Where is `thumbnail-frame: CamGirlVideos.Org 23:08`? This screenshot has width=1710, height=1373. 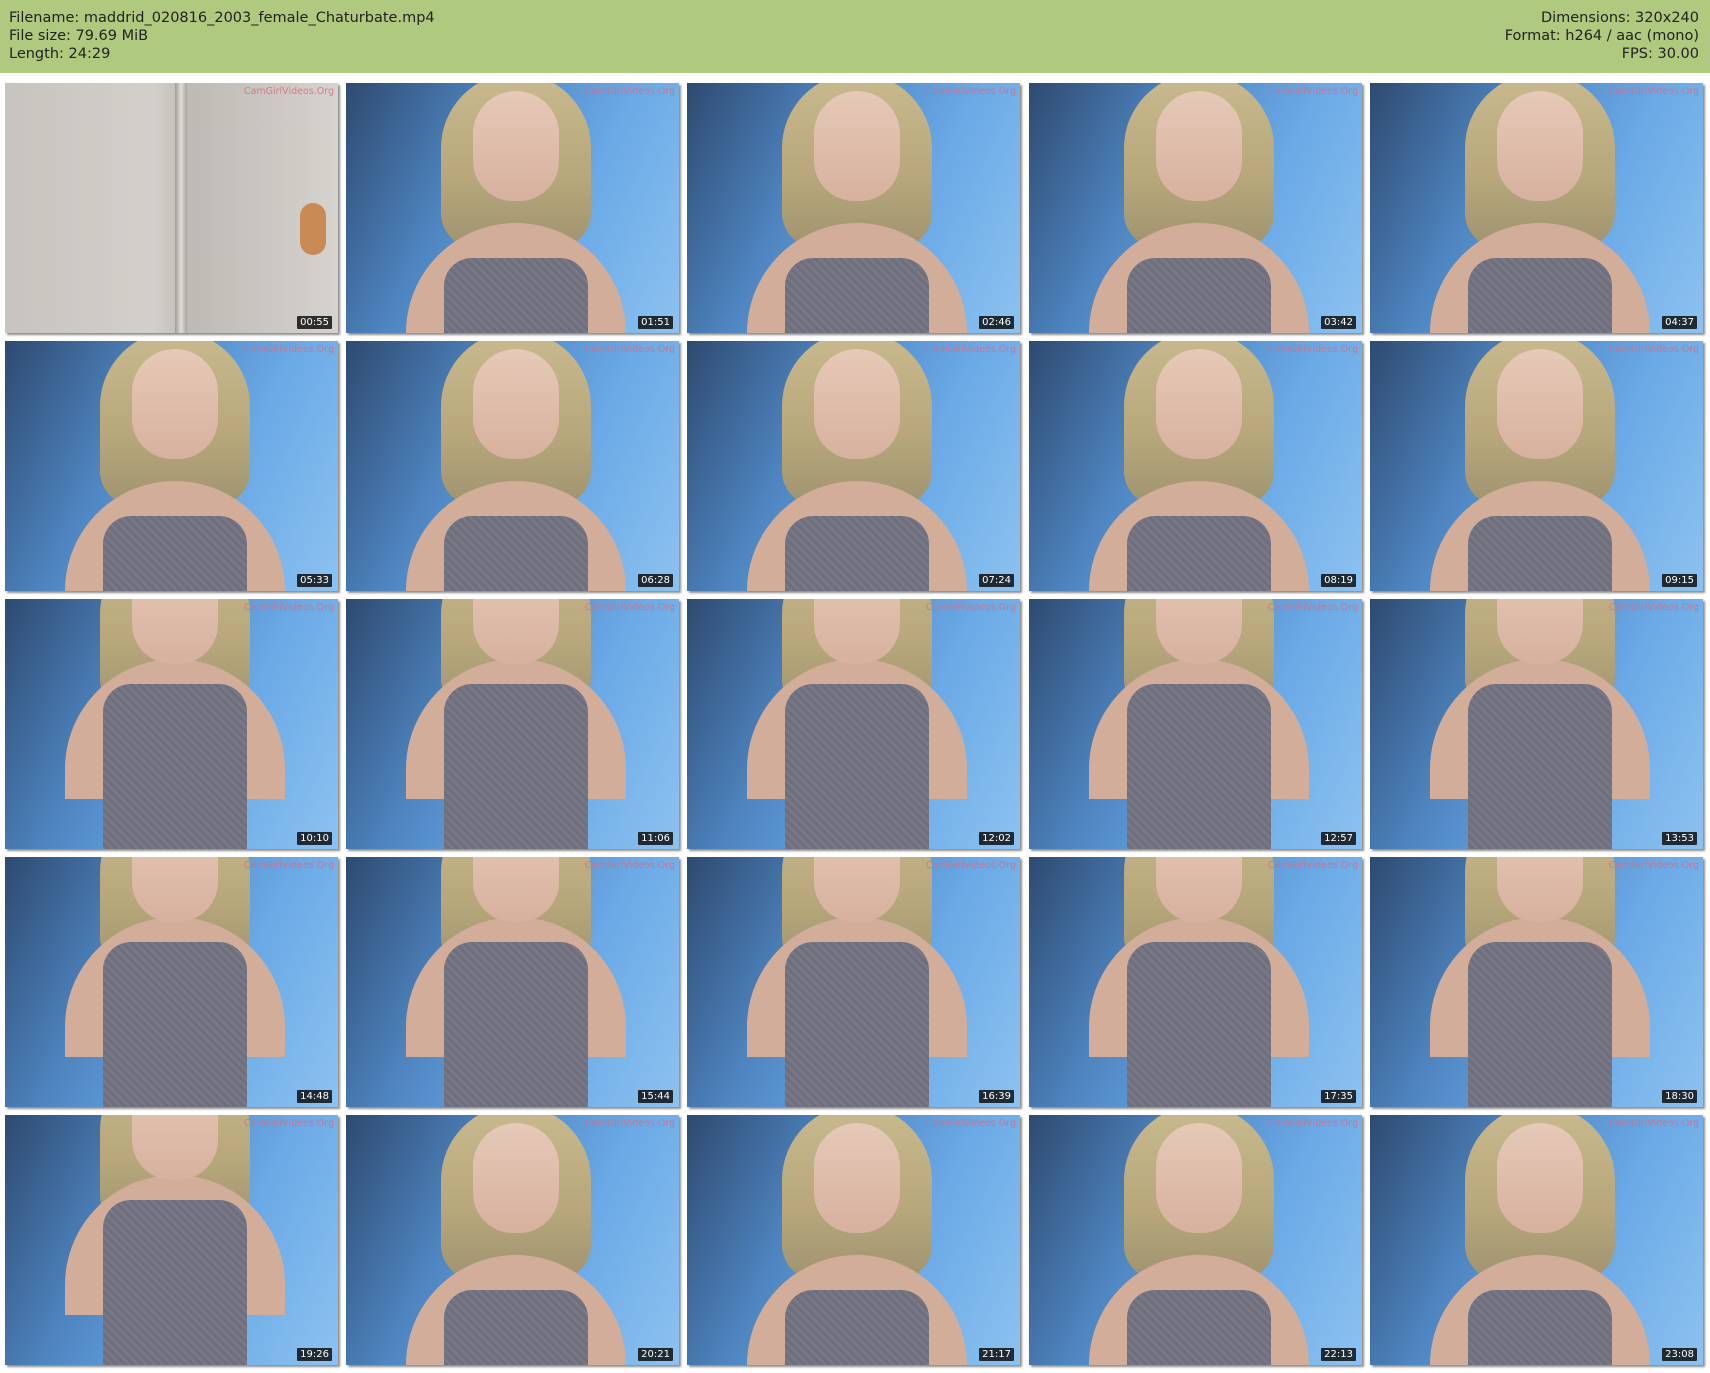
thumbnail-frame: CamGirlVideos.Org 23:08 is located at coordinates (1536, 1240).